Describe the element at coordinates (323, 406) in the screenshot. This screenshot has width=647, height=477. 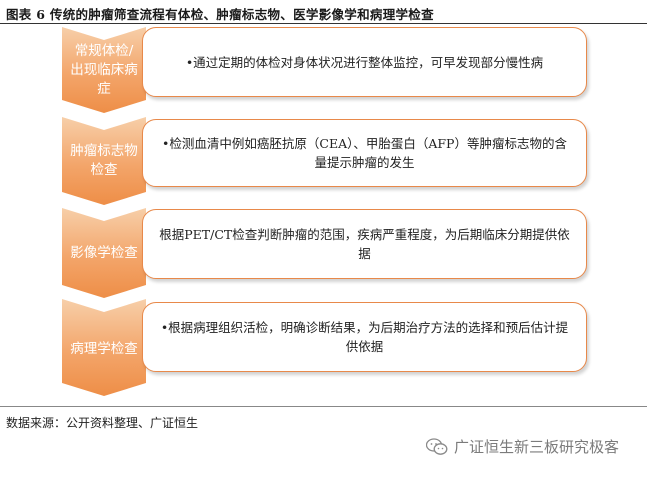
I see `source-rule` at that location.